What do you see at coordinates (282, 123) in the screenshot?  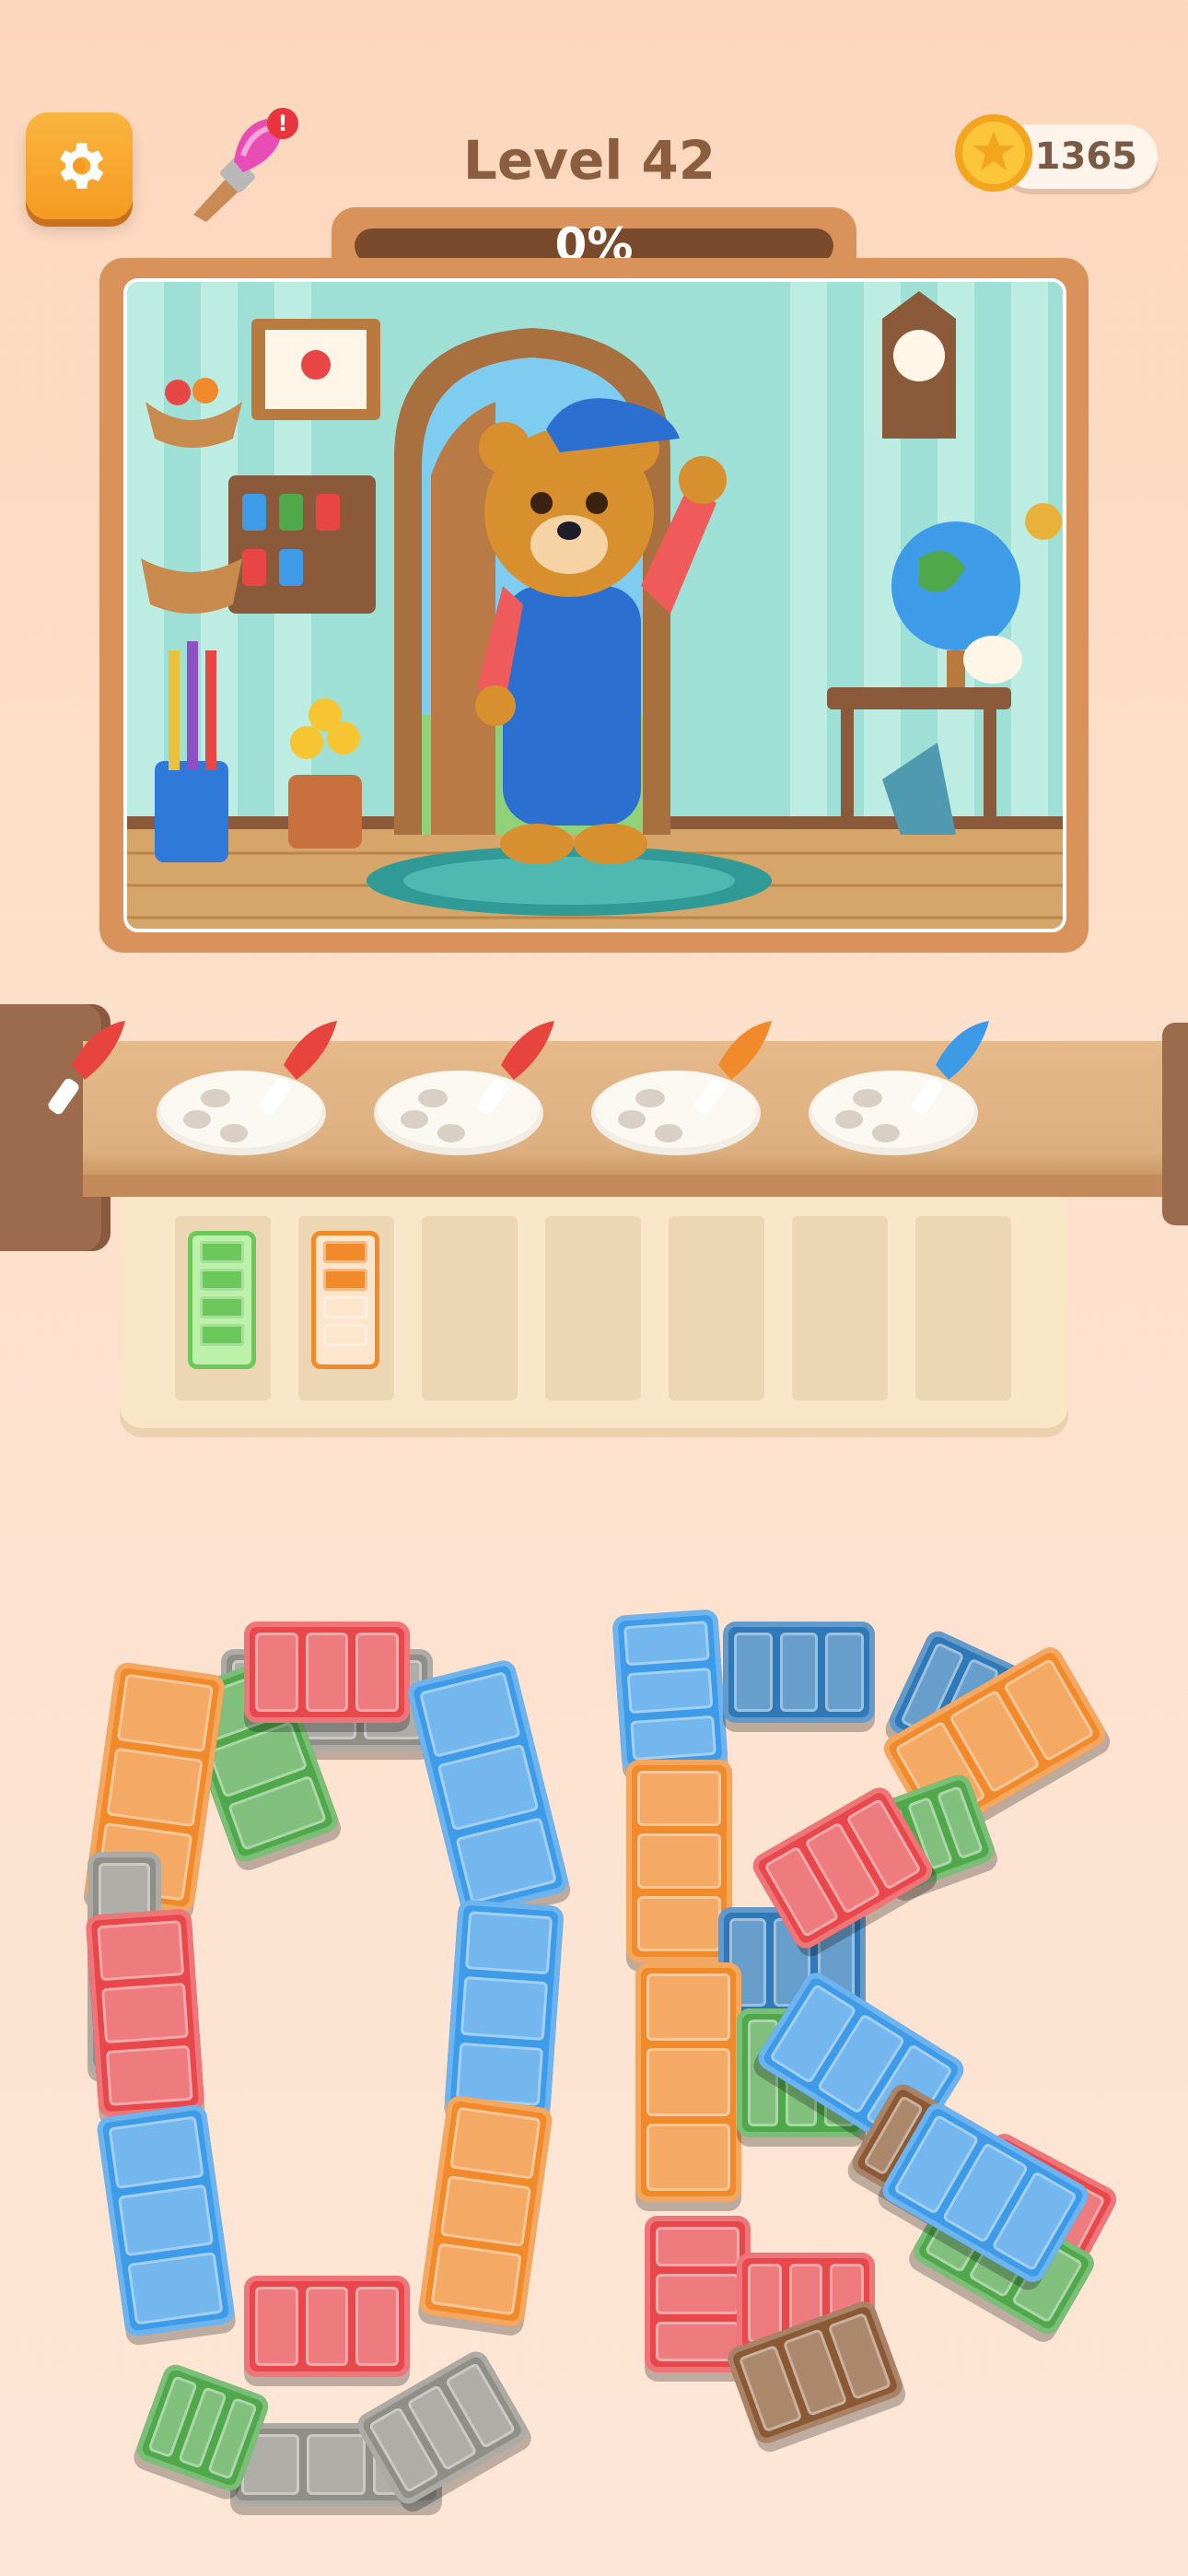 I see `notification-badge: !` at bounding box center [282, 123].